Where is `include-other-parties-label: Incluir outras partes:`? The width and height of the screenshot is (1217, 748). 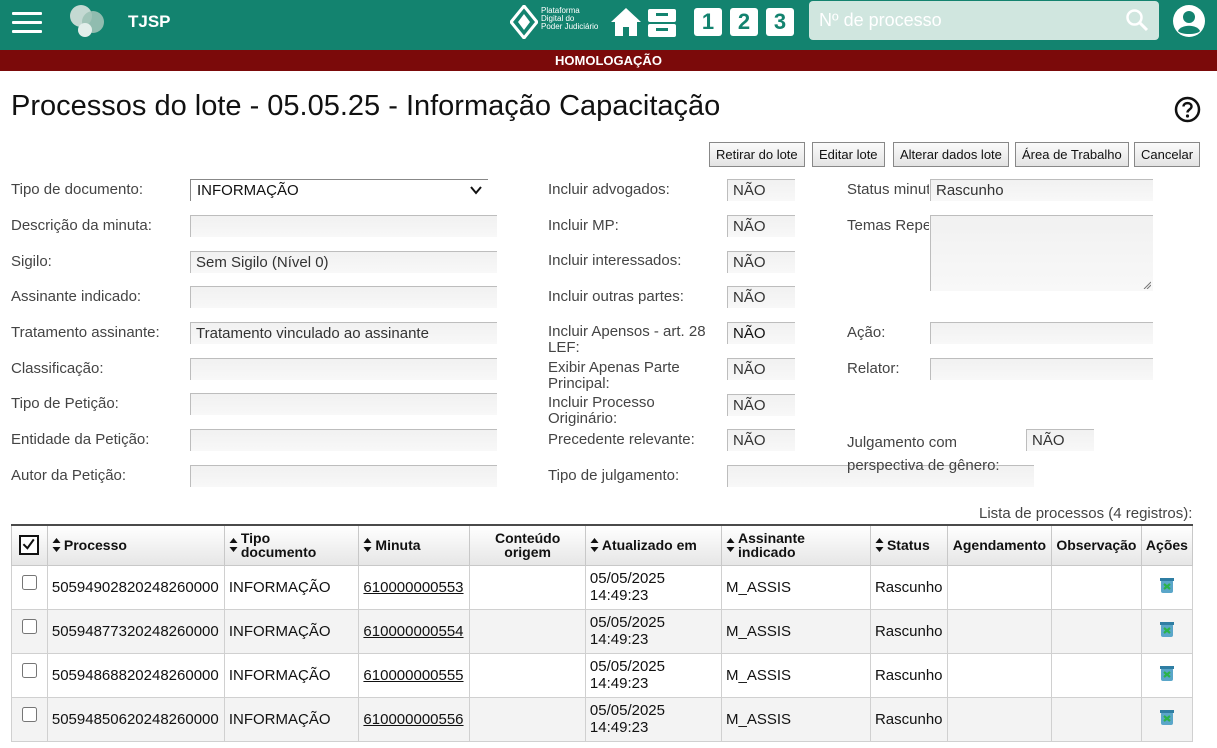
include-other-parties-label: Incluir outras partes: is located at coordinates (616, 296).